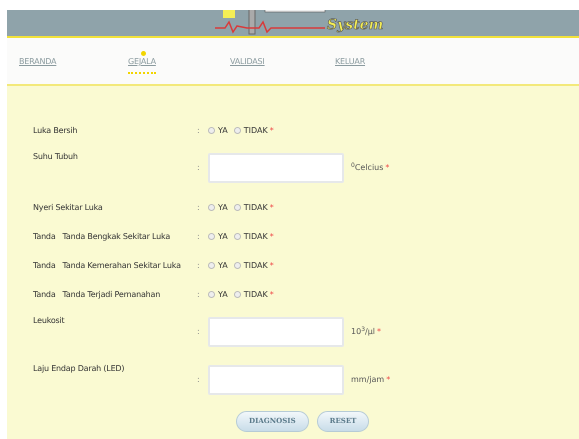 The height and width of the screenshot is (439, 579). What do you see at coordinates (97, 295) in the screenshot?
I see `field-label: Tanda Tanda Terjadi Pernanahan` at bounding box center [97, 295].